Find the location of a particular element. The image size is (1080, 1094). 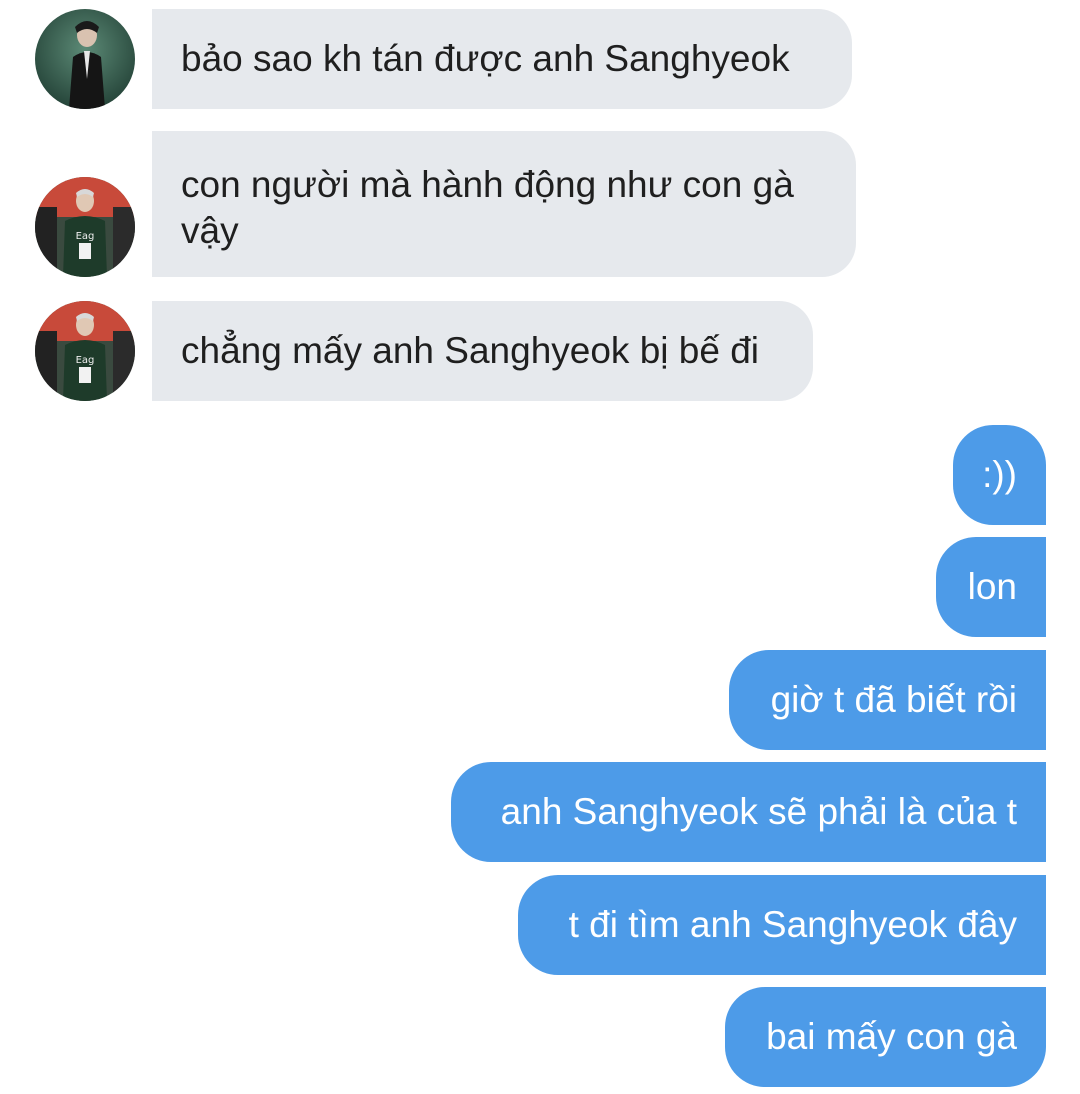

incoming-message: chẳng mấy anh Sanghyeok bị bế đi is located at coordinates (482, 351).